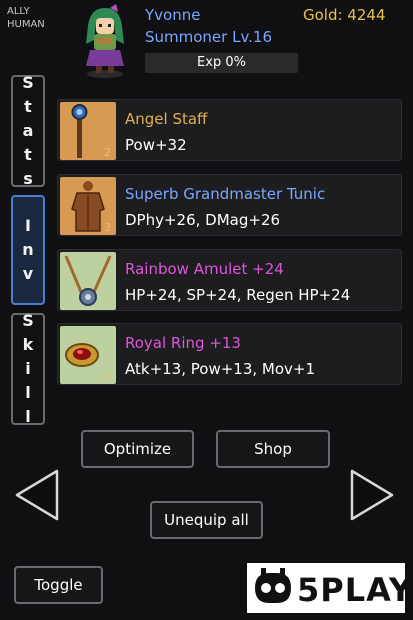 This screenshot has width=413, height=620. What do you see at coordinates (229, 354) in the screenshot?
I see `inventory-item: 7 Royal Ring +13 Atk+13, Pow+13, Mov+1` at bounding box center [229, 354].